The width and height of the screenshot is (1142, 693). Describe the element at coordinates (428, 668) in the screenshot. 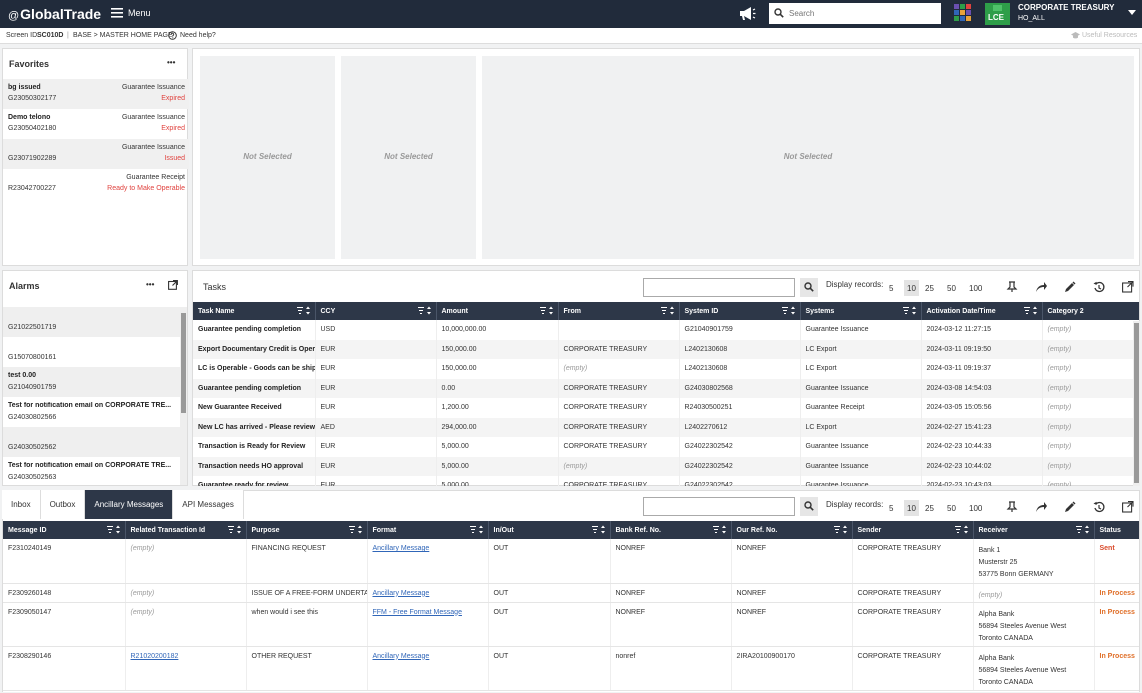

I see `message-cell: Ancillary Message` at that location.